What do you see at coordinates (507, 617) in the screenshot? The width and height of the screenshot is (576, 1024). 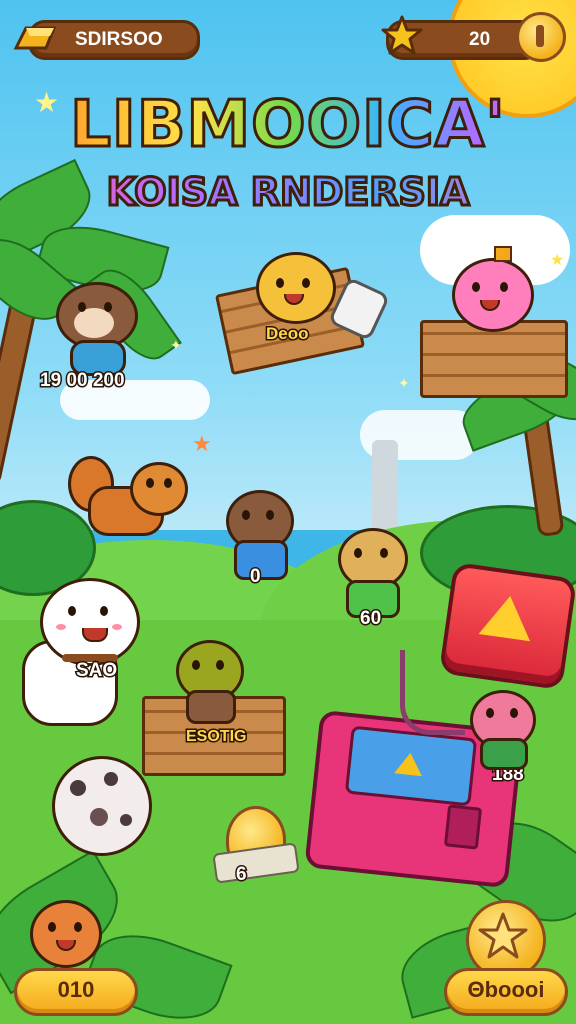 I see `play-icon` at bounding box center [507, 617].